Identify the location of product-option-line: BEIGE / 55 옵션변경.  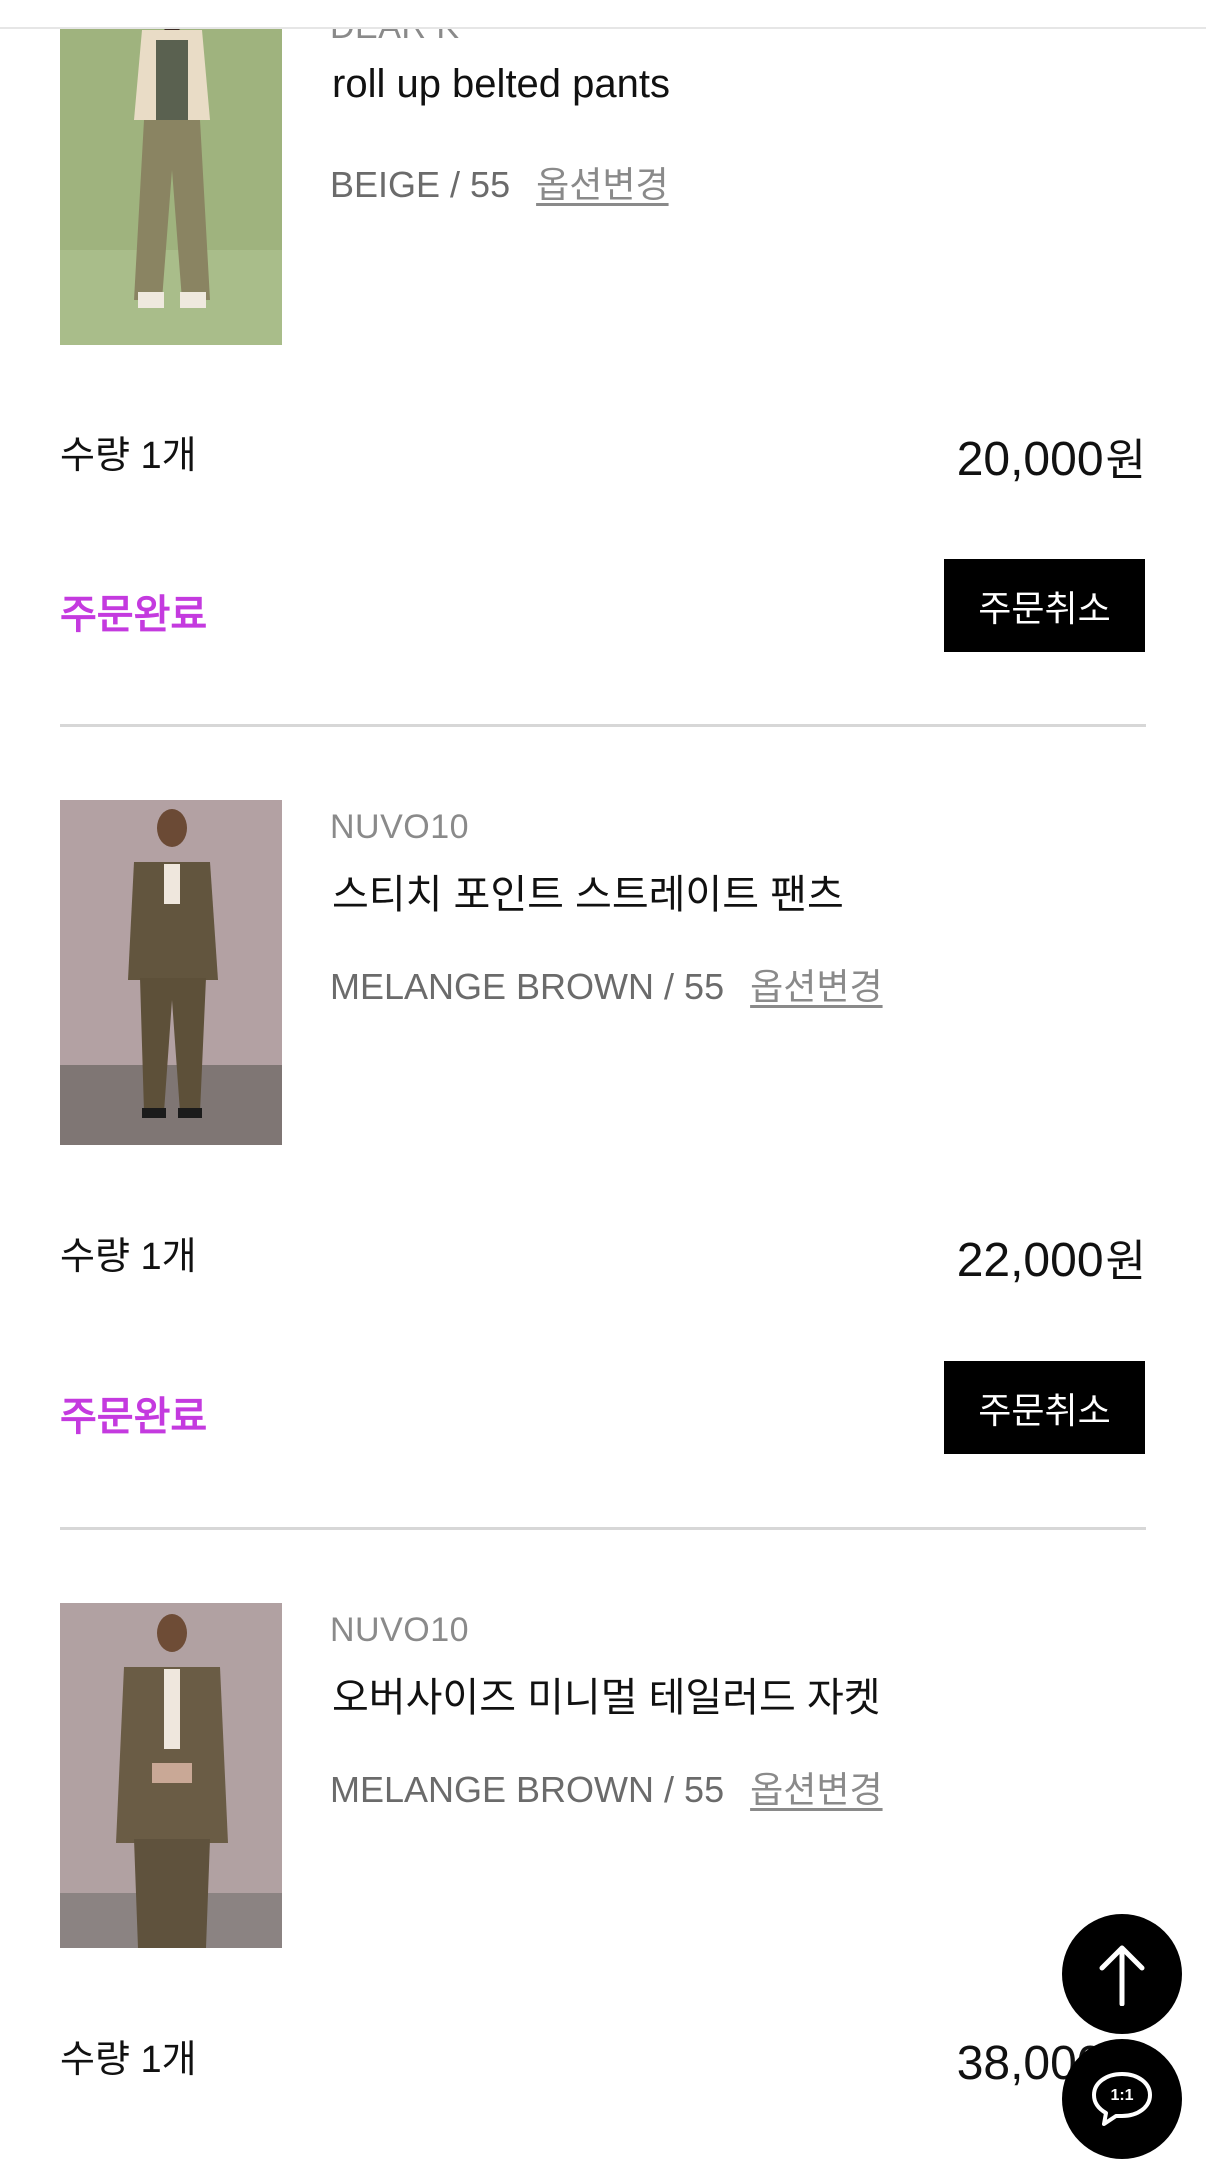
(499, 182).